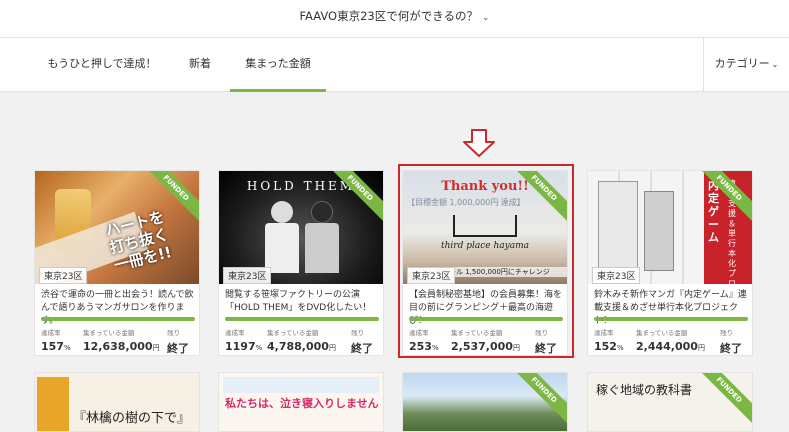  Describe the element at coordinates (667, 346) in the screenshot. I see `amount-value: 2,444,000` at that location.